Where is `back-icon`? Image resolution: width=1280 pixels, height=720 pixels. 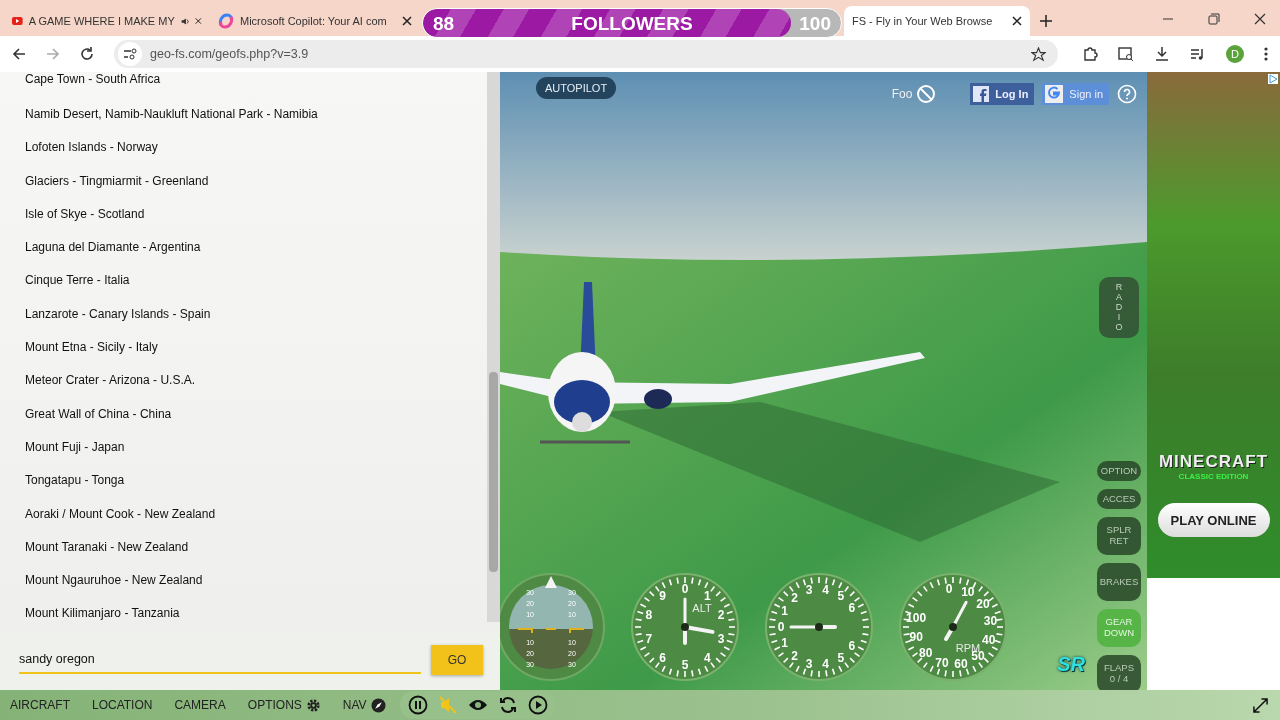
back-icon is located at coordinates (19, 54).